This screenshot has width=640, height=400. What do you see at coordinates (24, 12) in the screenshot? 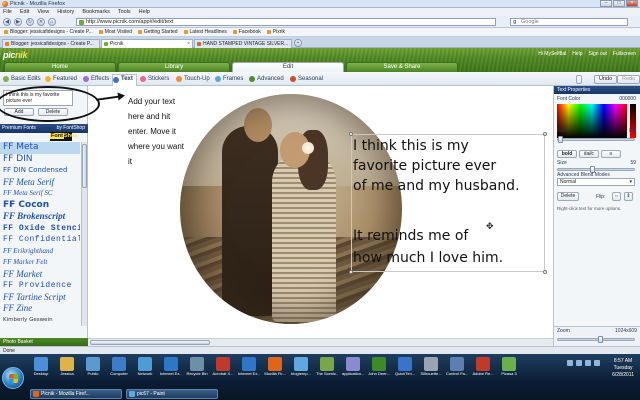
I see `menu-edit: Edit` at bounding box center [24, 12].